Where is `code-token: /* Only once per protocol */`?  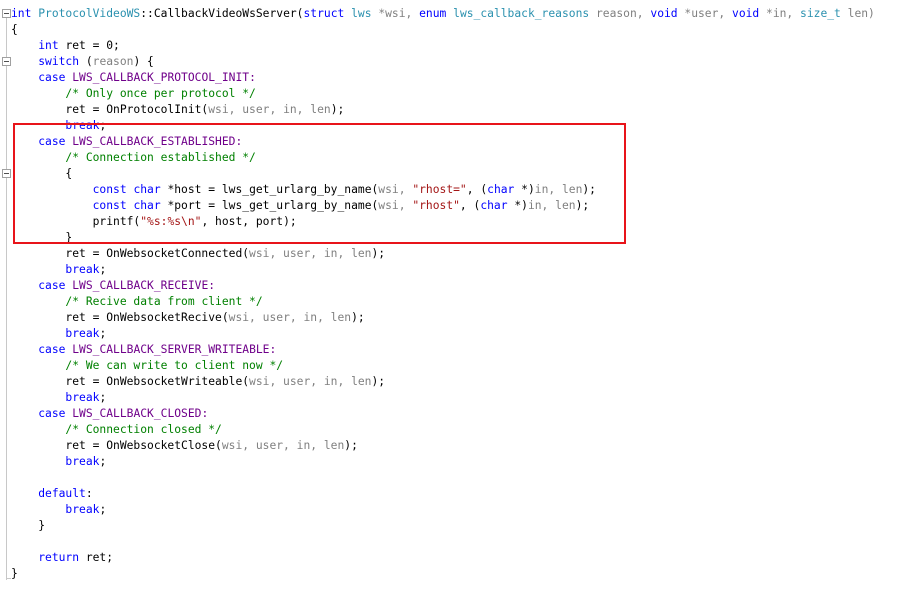
code-token: /* Only once per protocol */ is located at coordinates (160, 93).